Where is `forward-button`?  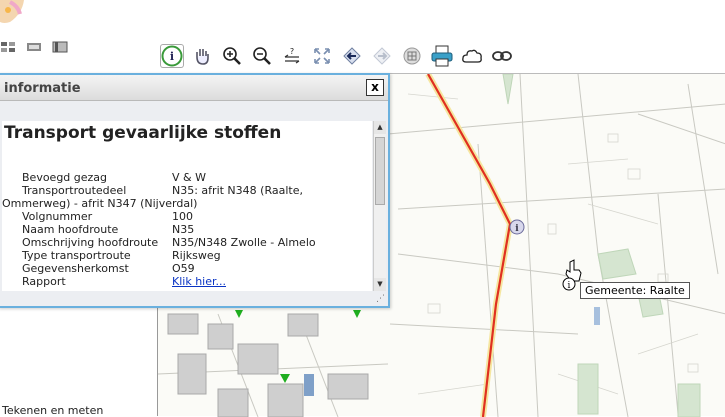
forward-button is located at coordinates (382, 56).